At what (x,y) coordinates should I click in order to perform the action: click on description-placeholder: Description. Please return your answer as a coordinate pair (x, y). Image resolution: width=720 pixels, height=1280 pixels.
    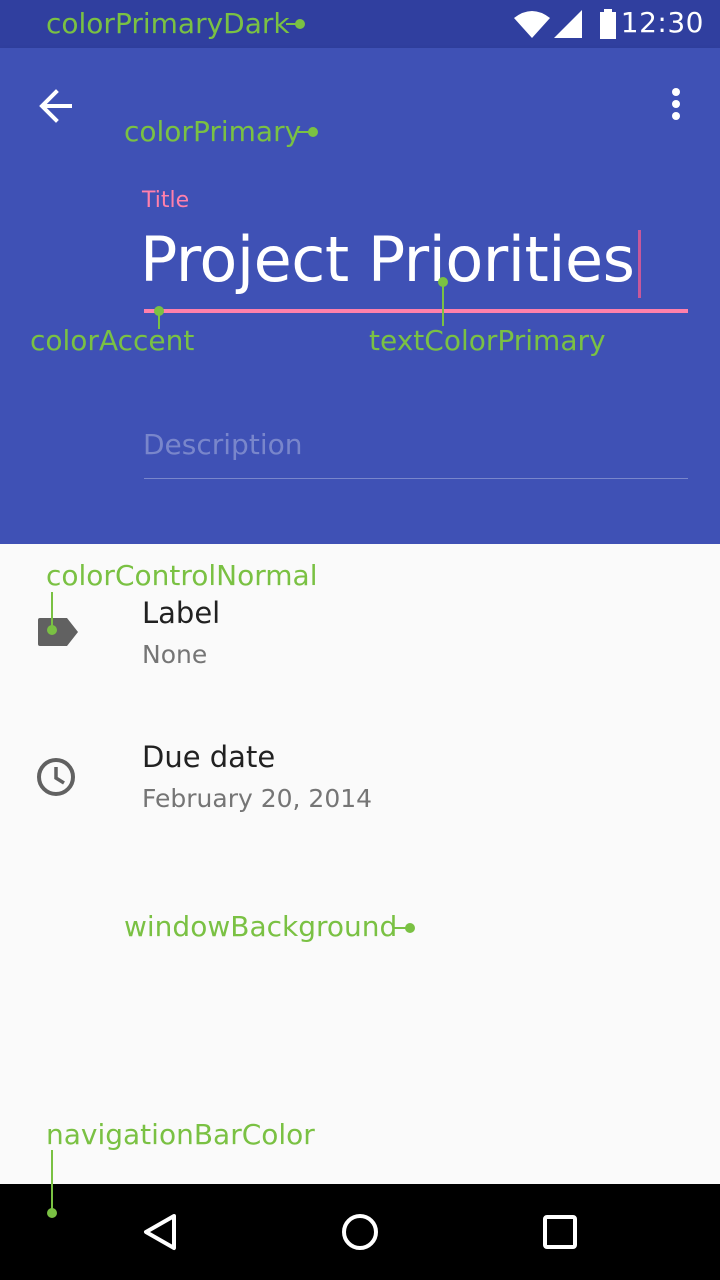
    Looking at the image, I should click on (222, 444).